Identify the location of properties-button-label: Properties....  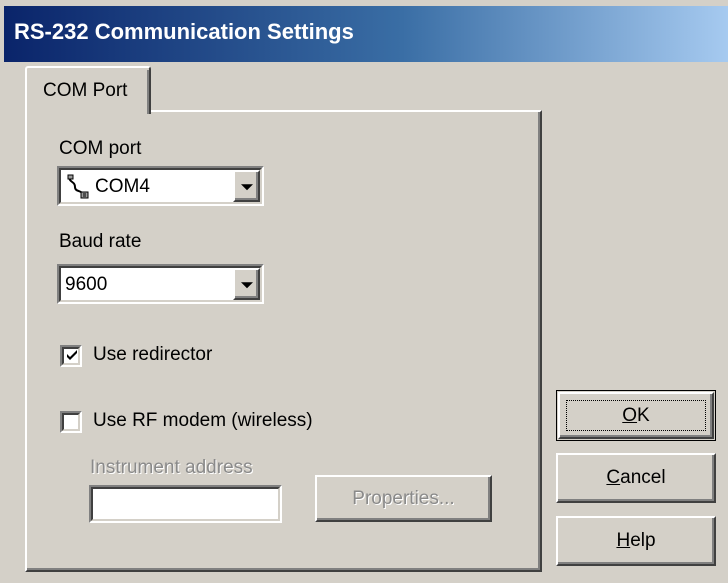
(403, 498).